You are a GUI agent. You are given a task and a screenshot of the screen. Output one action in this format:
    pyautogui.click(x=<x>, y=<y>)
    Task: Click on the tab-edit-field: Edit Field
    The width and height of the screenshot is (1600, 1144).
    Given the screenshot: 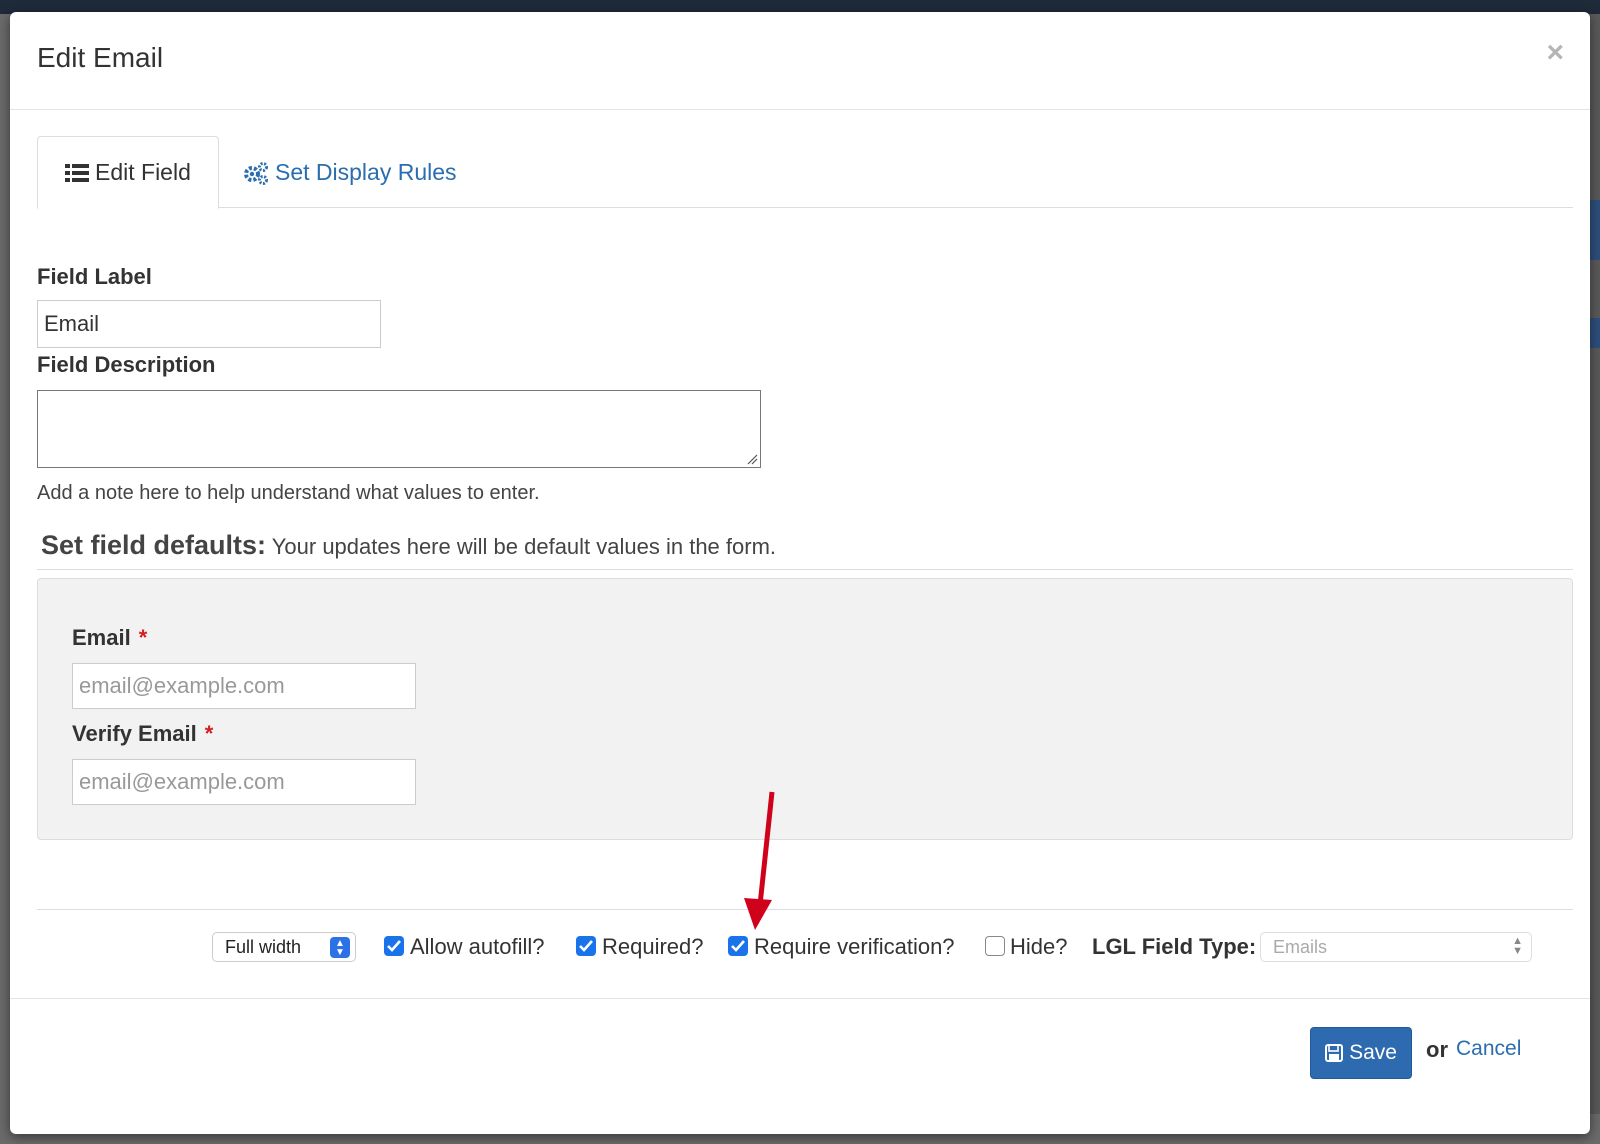 What is the action you would take?
    pyautogui.click(x=128, y=172)
    